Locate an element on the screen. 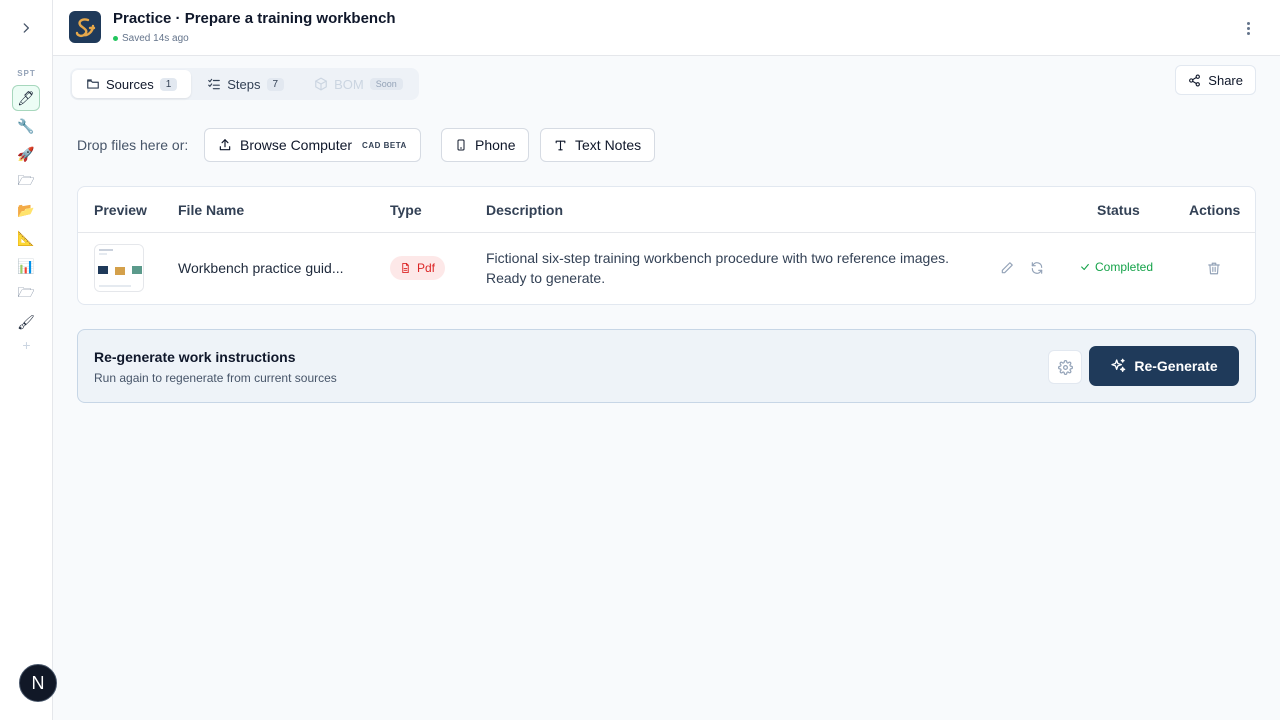 Image resolution: width=1280 pixels, height=720 pixels. tab-steps: Steps 7 is located at coordinates (245, 84).